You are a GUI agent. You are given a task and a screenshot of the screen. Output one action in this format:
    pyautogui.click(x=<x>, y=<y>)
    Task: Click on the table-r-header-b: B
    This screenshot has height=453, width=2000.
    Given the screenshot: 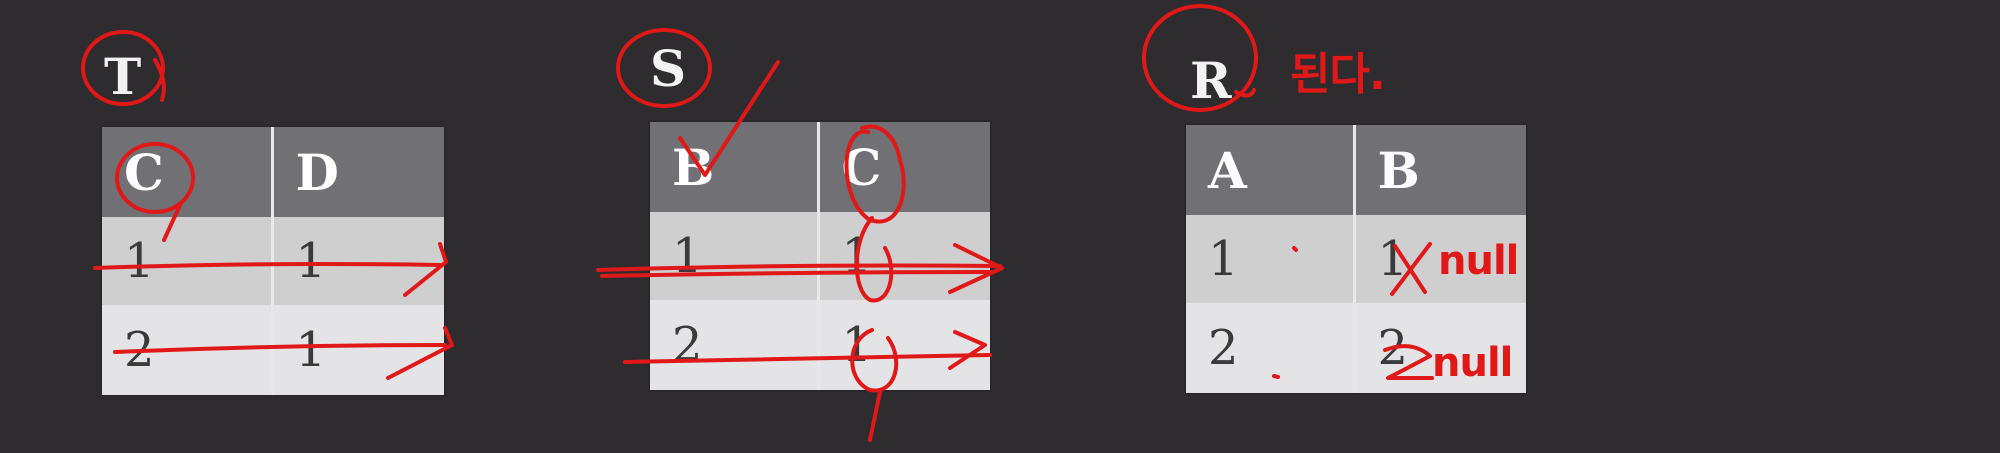 What is the action you would take?
    pyautogui.click(x=1440, y=170)
    